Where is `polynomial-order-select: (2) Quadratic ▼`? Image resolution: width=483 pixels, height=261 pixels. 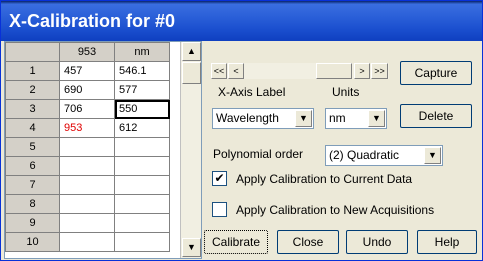
polynomial-order-select: (2) Quadratic ▼ is located at coordinates (384, 155).